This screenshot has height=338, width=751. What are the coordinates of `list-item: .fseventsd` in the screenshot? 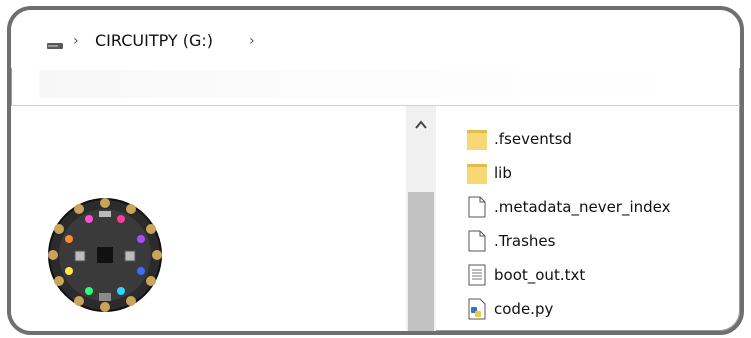 It's located at (568, 139).